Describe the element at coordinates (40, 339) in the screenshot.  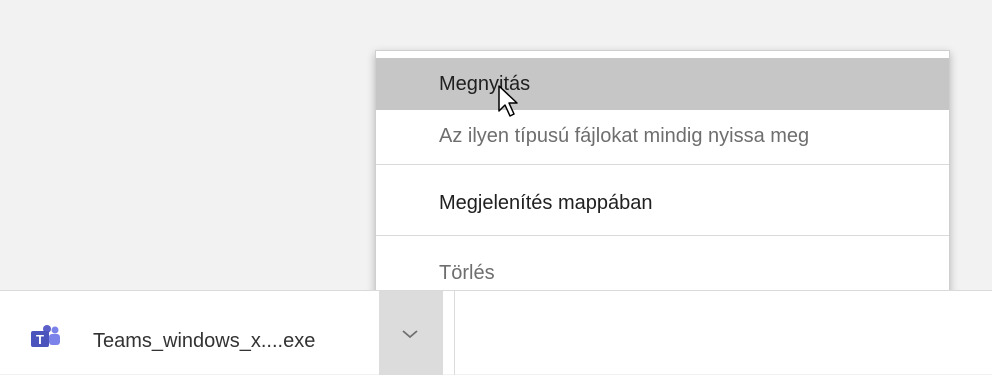
I see `svg-text: T` at that location.